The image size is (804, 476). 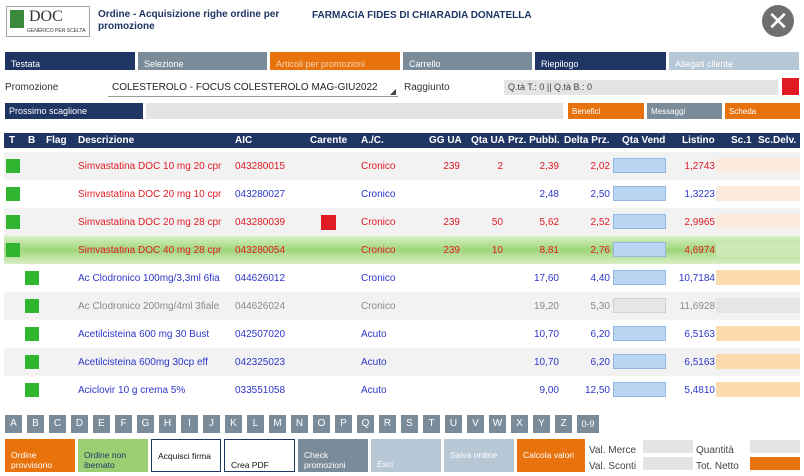 What do you see at coordinates (79, 424) in the screenshot?
I see `letter-d-button: D` at bounding box center [79, 424].